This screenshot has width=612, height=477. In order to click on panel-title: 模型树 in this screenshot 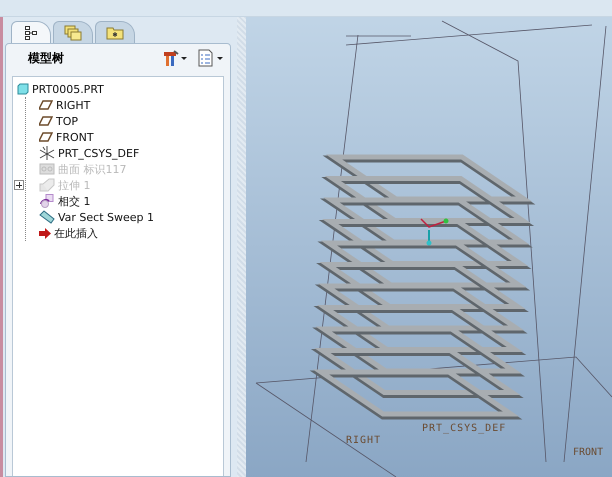, I will do `click(46, 58)`.